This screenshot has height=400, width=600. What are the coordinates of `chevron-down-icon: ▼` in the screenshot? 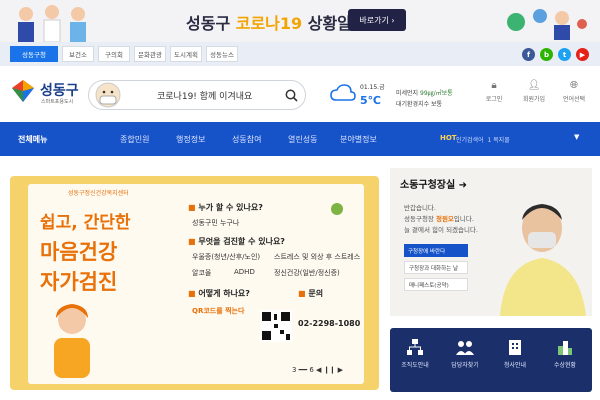 It's located at (576, 137).